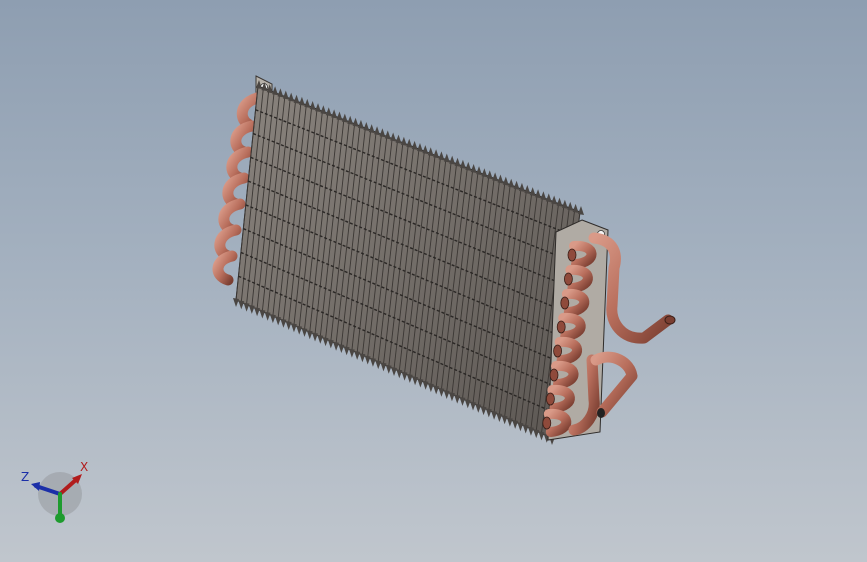 This screenshot has width=867, height=562. I want to click on x-axis-label: X, so click(84, 467).